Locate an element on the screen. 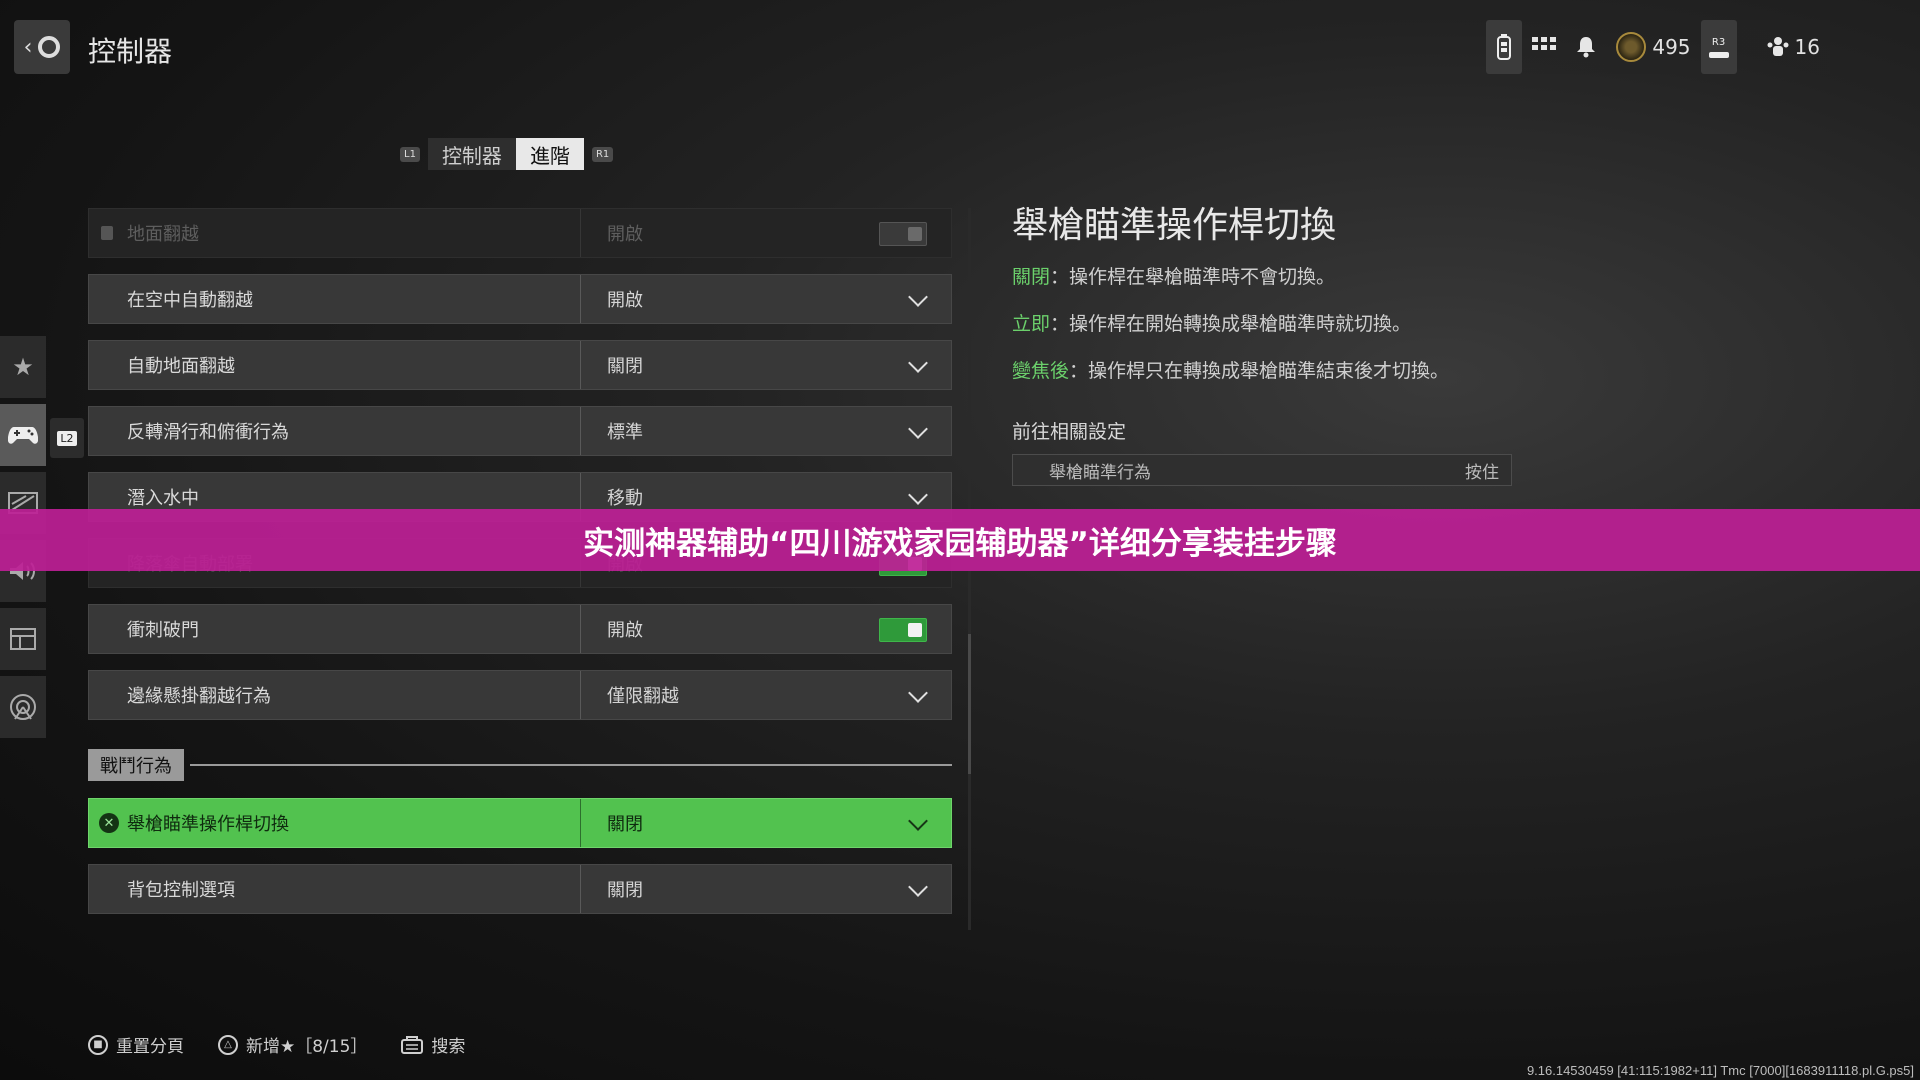 Image resolution: width=1920 pixels, height=1080 pixels. reset-tab-button: ■ 重置分頁 is located at coordinates (136, 1044).